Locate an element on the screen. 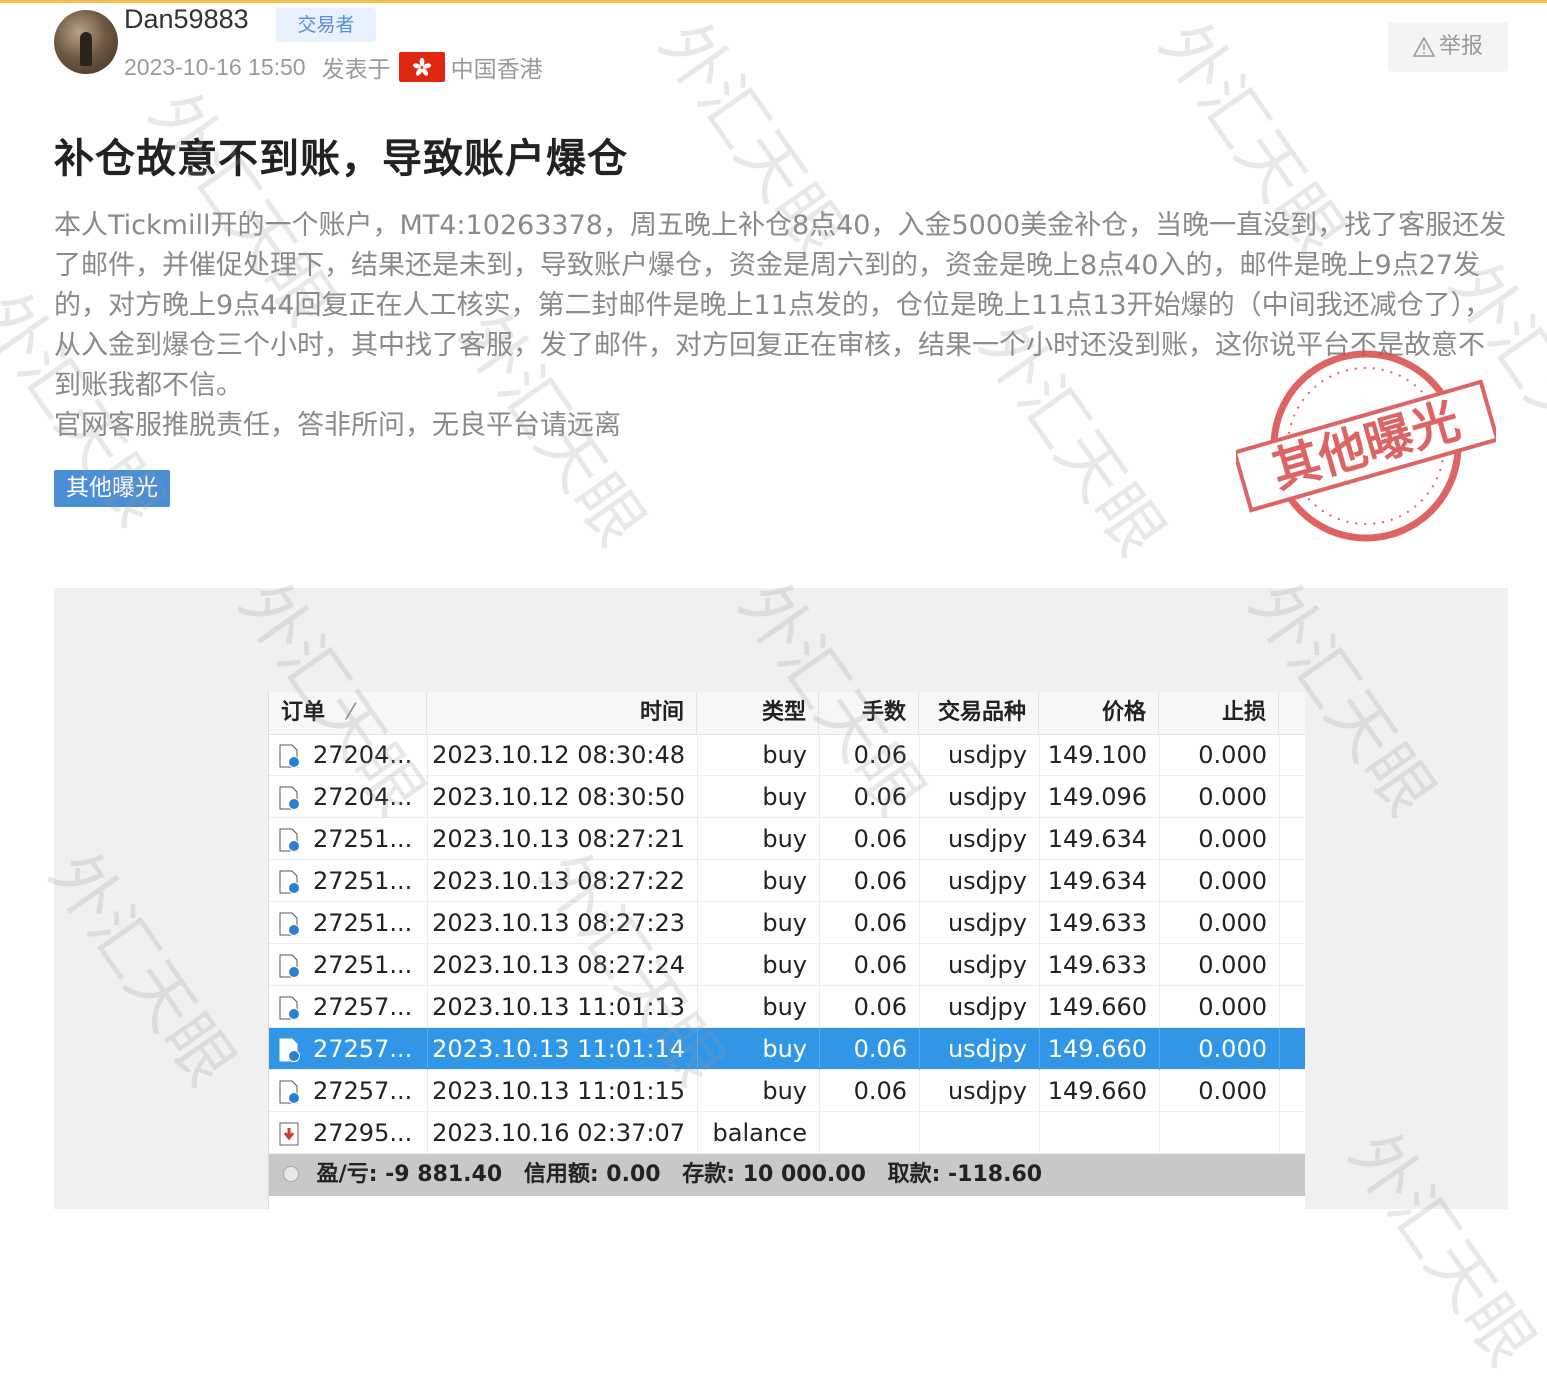 This screenshot has width=1547, height=1381. col-lots: 手数 is located at coordinates (869, 713).